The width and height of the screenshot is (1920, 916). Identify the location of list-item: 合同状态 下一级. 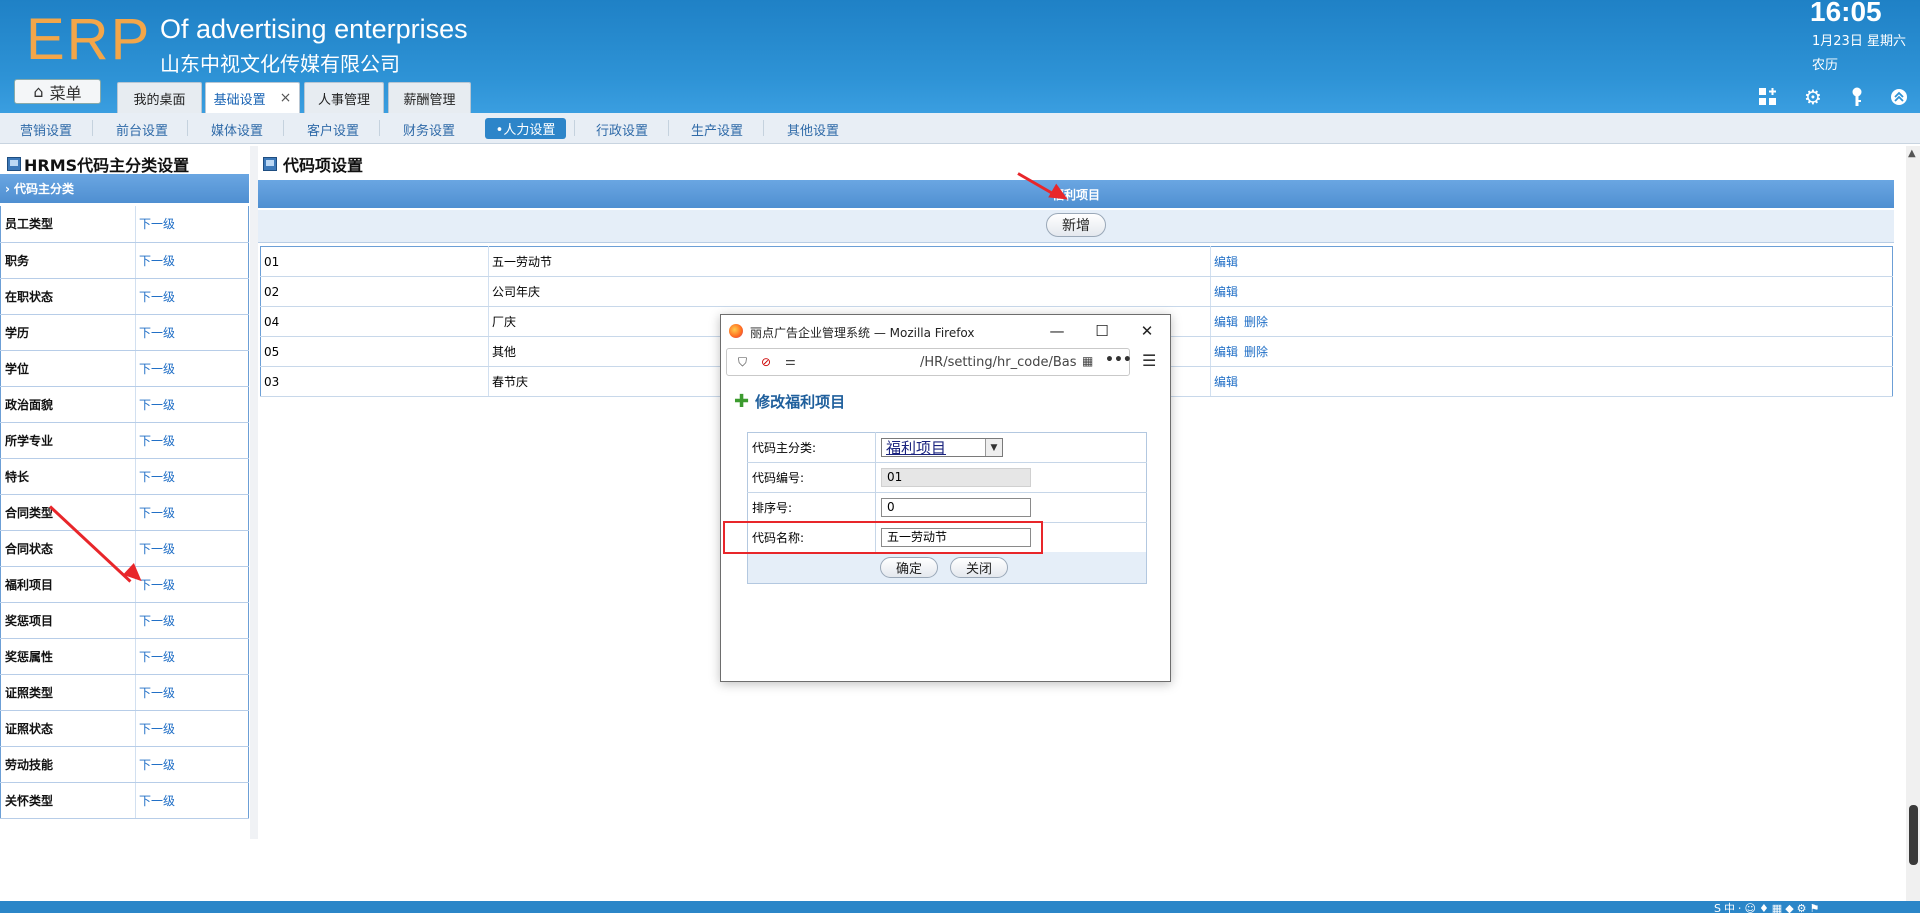
(124, 548).